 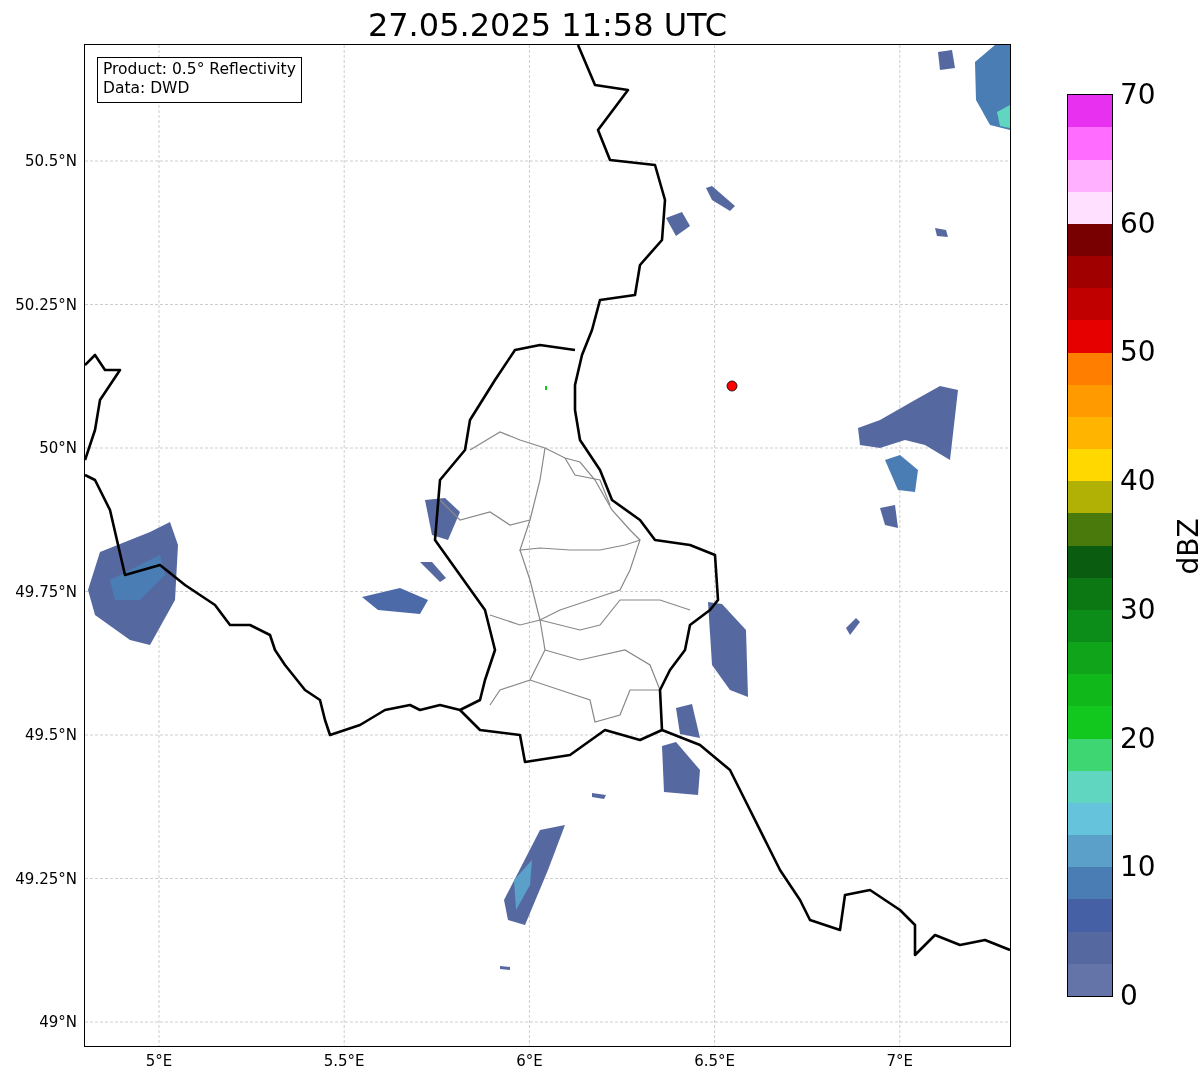 What do you see at coordinates (1138, 223) in the screenshot?
I see `colorbar-tick-label: 60` at bounding box center [1138, 223].